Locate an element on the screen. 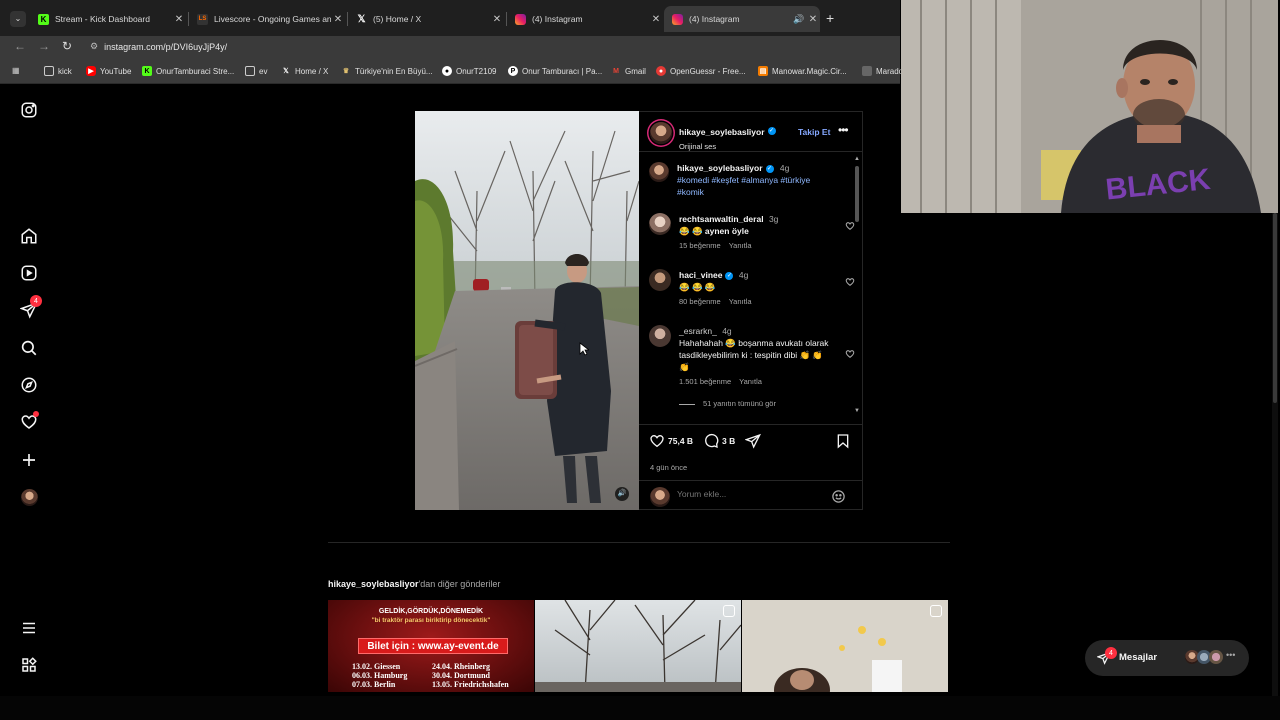  reels-icon is located at coordinates (29, 273).